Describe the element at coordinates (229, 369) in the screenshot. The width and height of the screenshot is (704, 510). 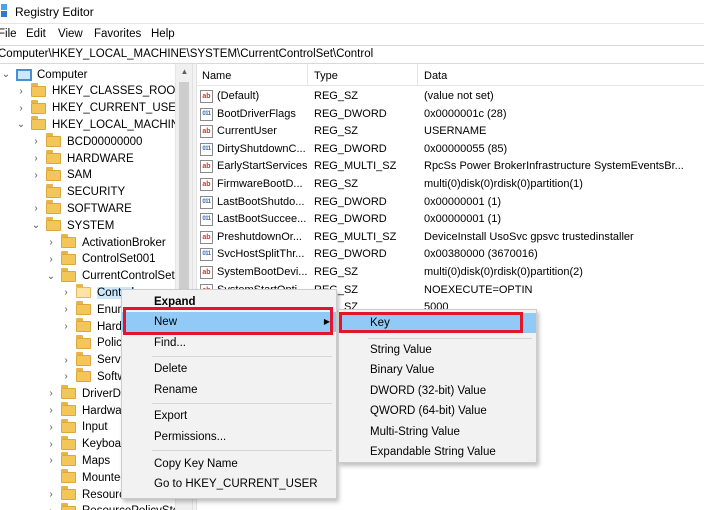
I see `menu-item-delete: Delete` at that location.